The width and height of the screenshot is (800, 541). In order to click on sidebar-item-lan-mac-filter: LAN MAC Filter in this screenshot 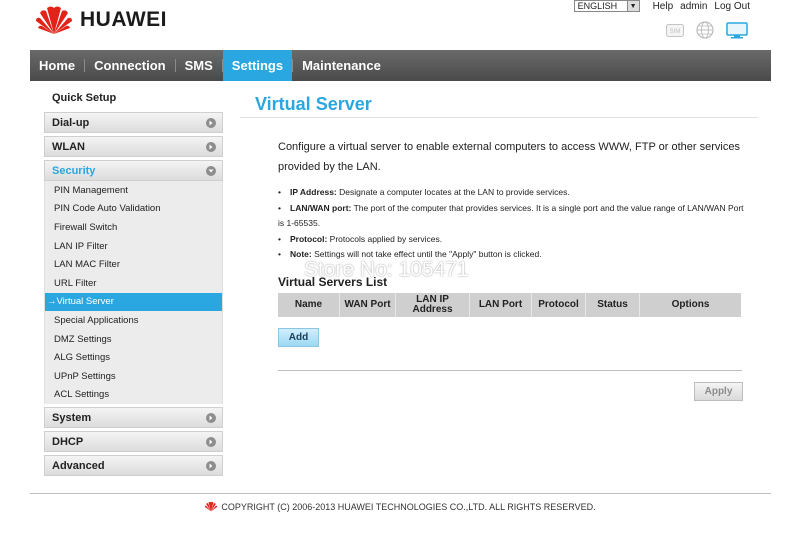, I will do `click(133, 264)`.